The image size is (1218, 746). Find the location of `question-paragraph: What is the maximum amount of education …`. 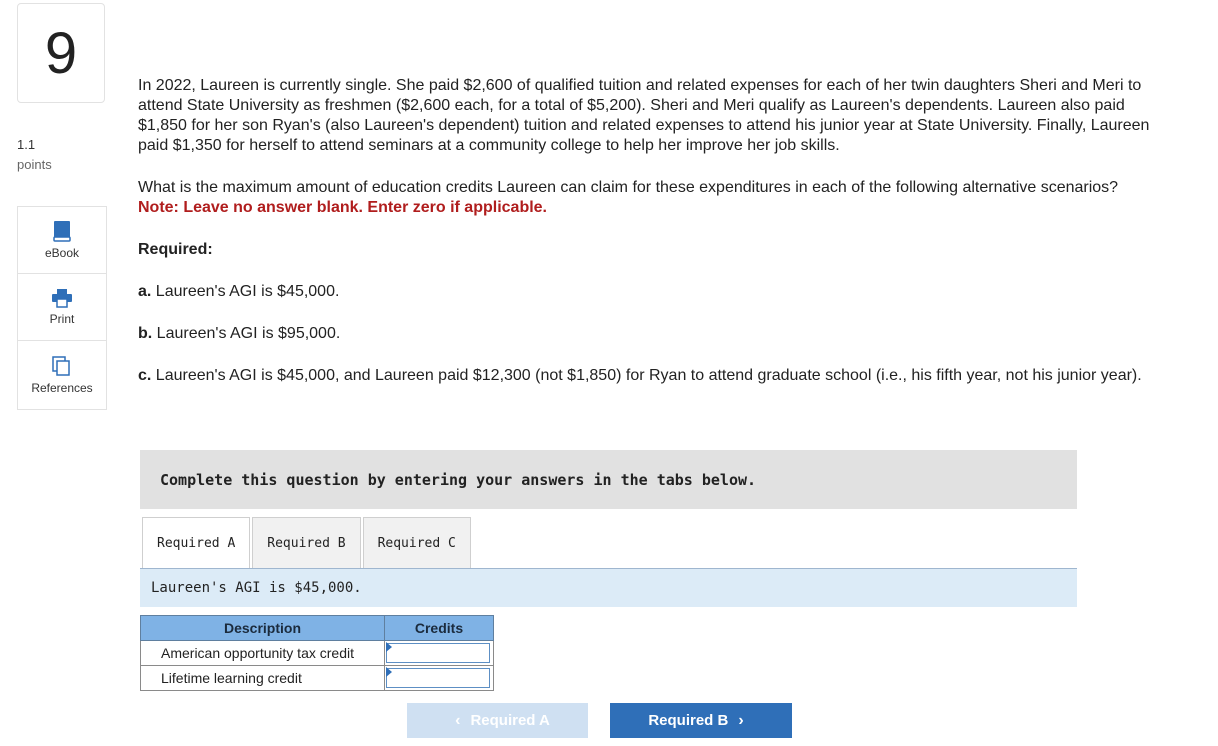

question-paragraph: What is the maximum amount of education … is located at coordinates (658, 198).